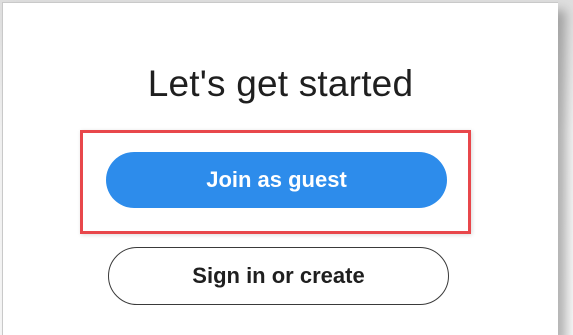 The image size is (573, 335). I want to click on join-as-guest-button: Join as guest, so click(276, 180).